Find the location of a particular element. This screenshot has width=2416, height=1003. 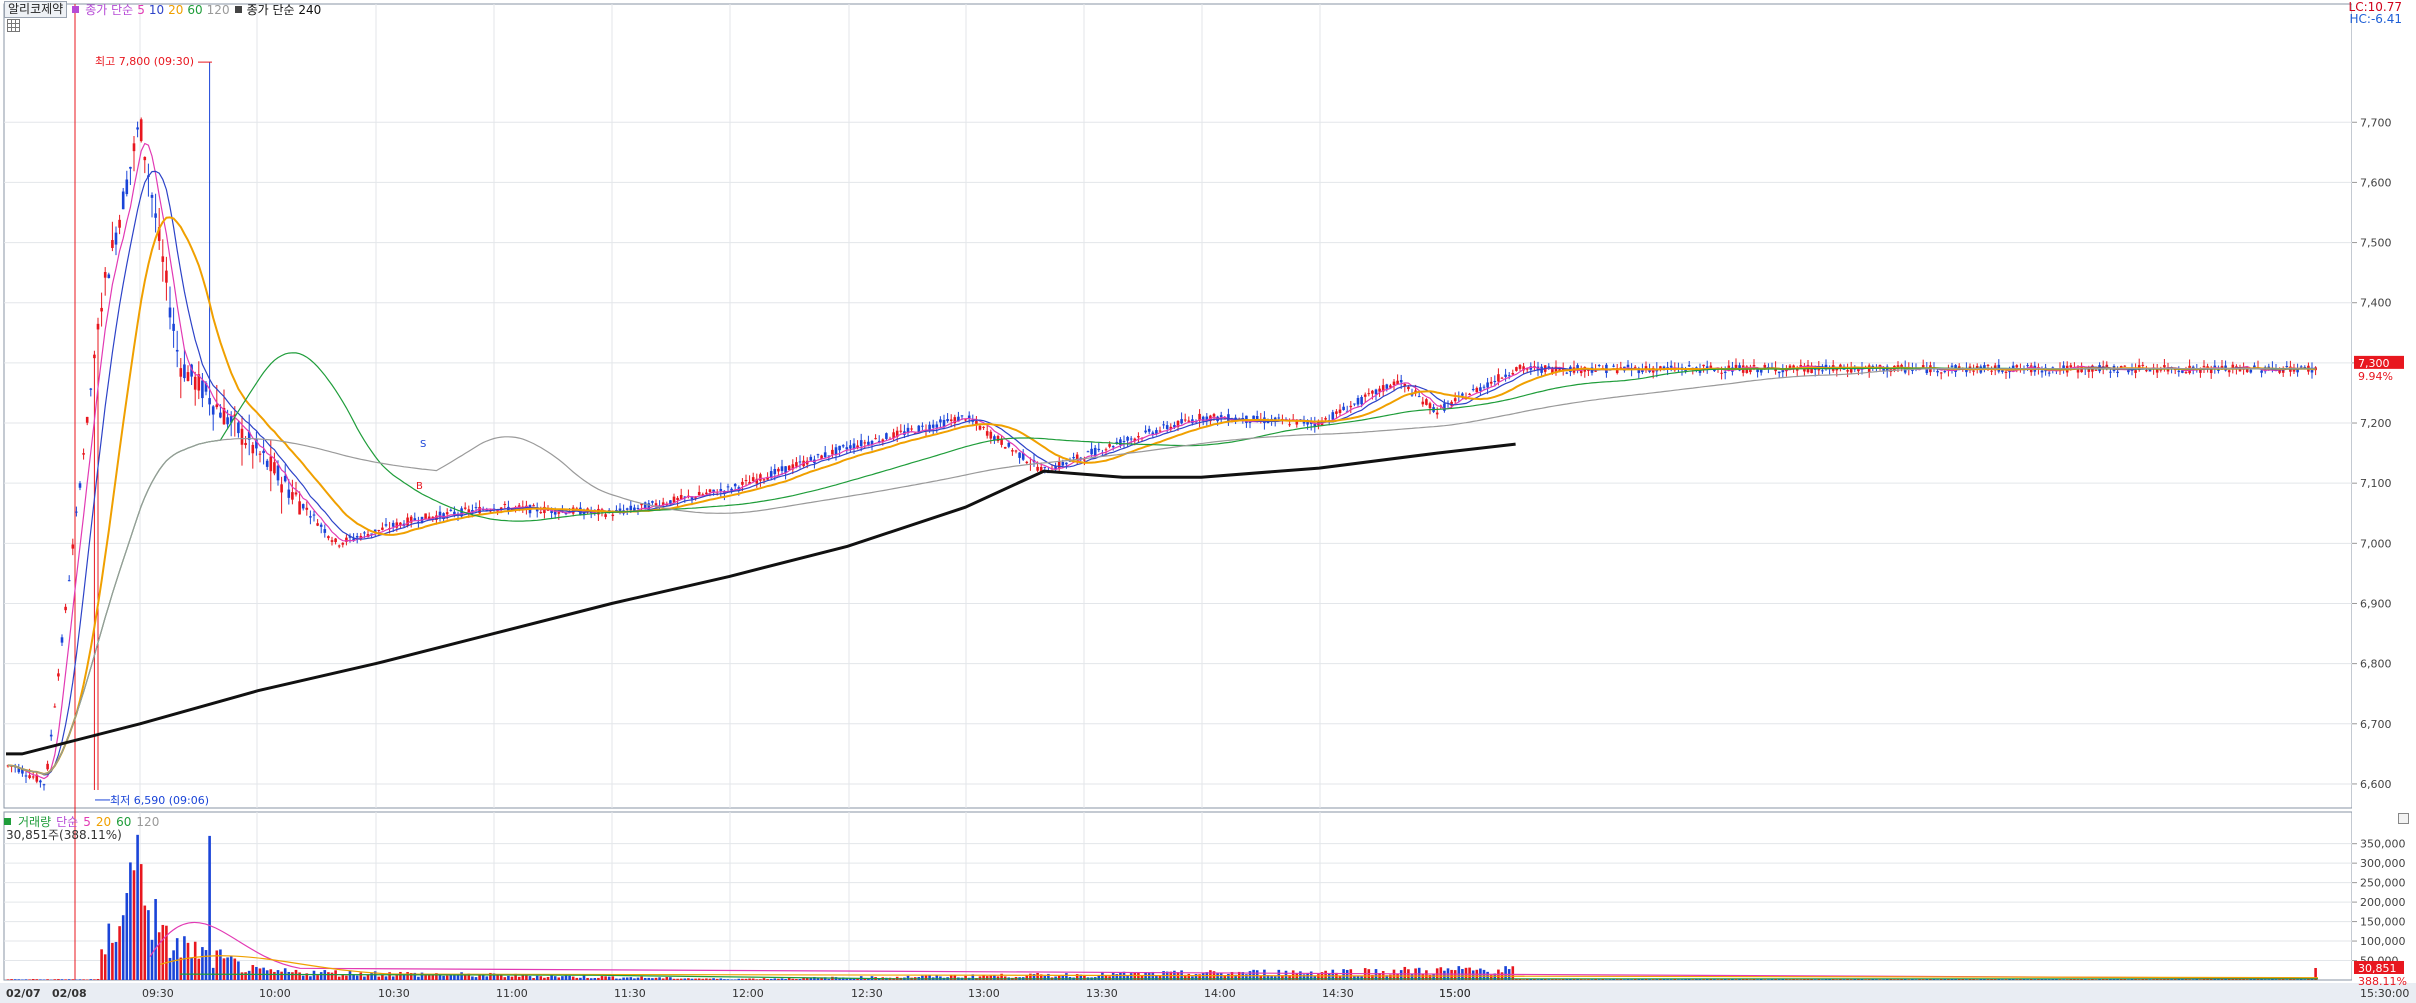

buy-marker: B is located at coordinates (419, 486).